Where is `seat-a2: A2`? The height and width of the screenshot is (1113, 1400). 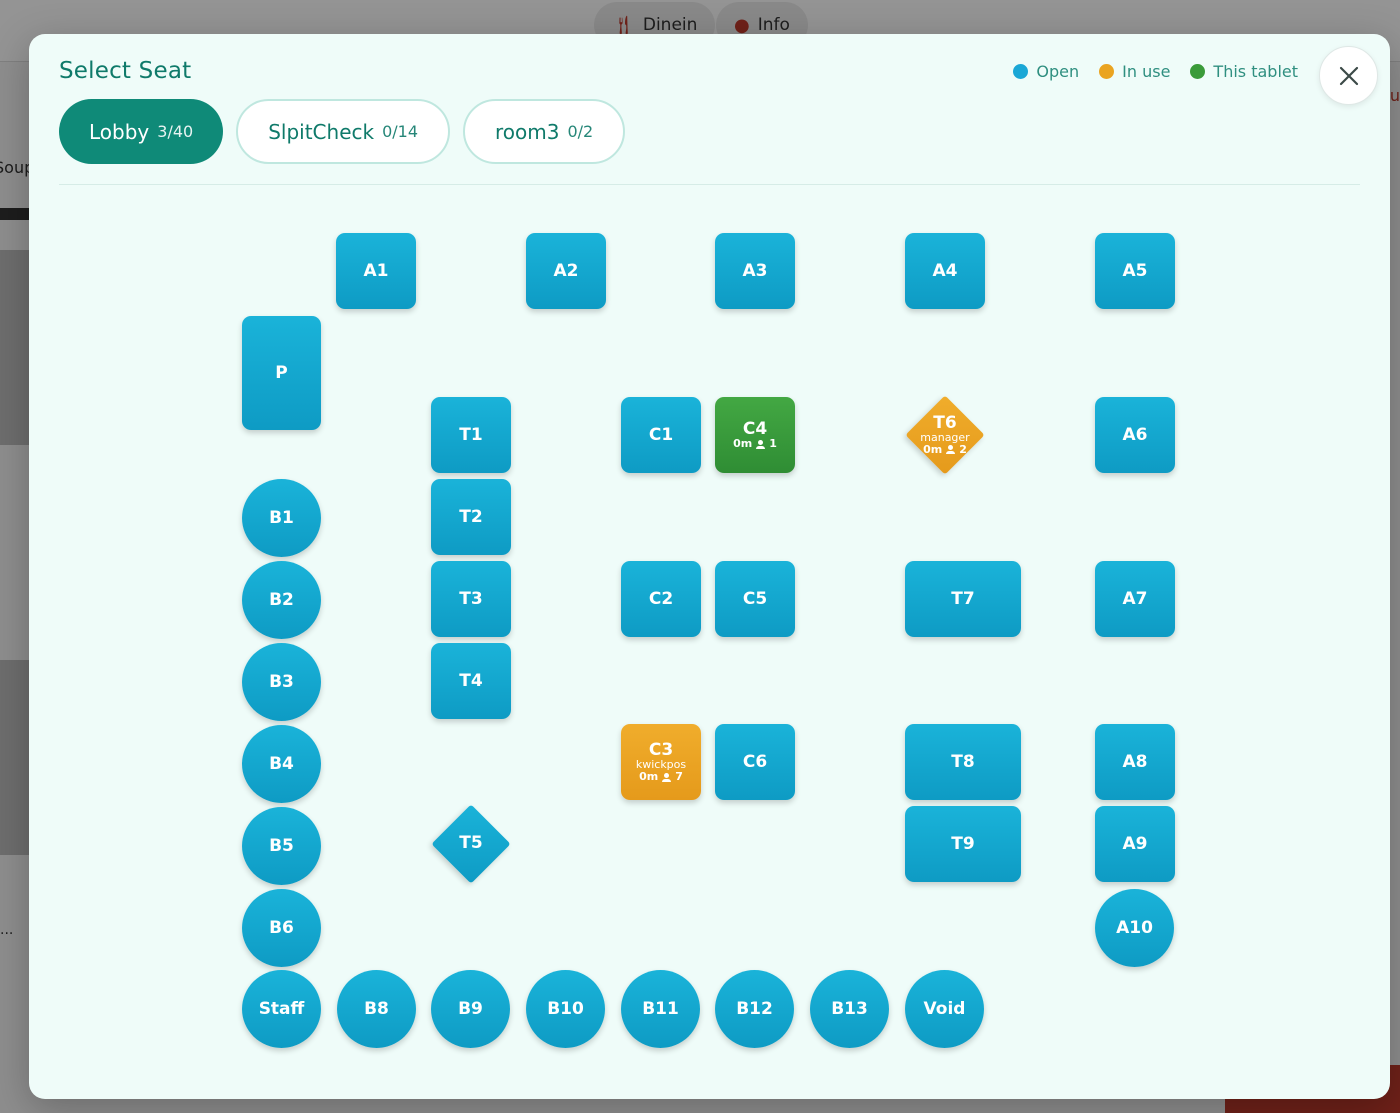
seat-a2: A2 is located at coordinates (566, 271).